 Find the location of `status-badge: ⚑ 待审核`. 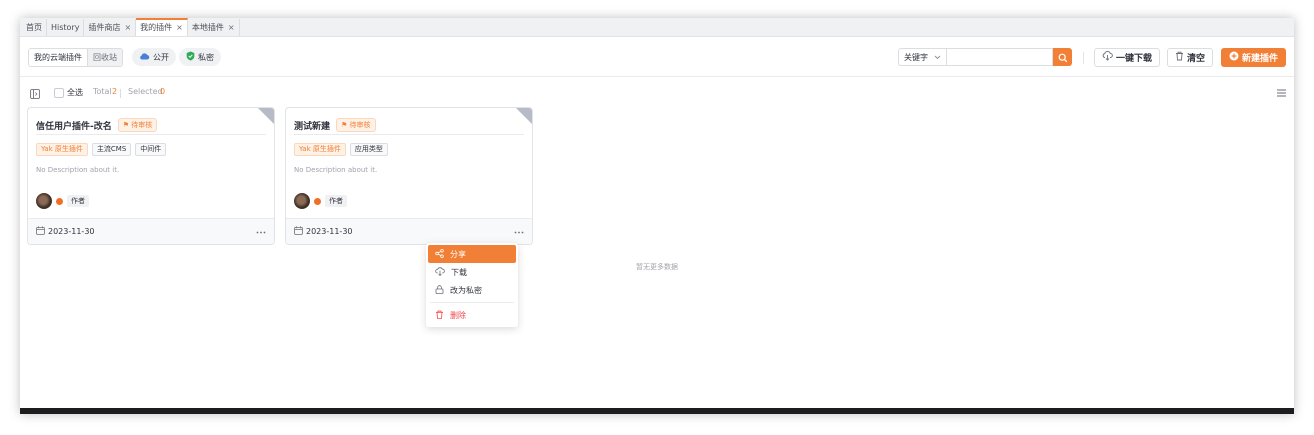

status-badge: ⚑ 待审核 is located at coordinates (137, 125).